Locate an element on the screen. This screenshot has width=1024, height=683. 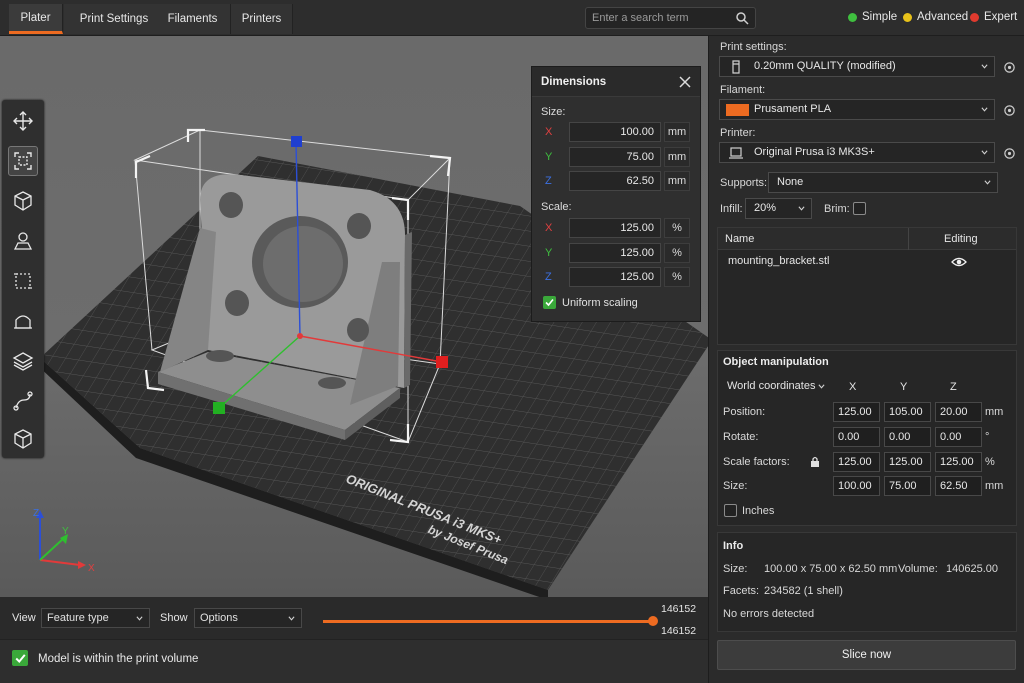
scale-factor-y-input: 125.00 is located at coordinates (907, 462).